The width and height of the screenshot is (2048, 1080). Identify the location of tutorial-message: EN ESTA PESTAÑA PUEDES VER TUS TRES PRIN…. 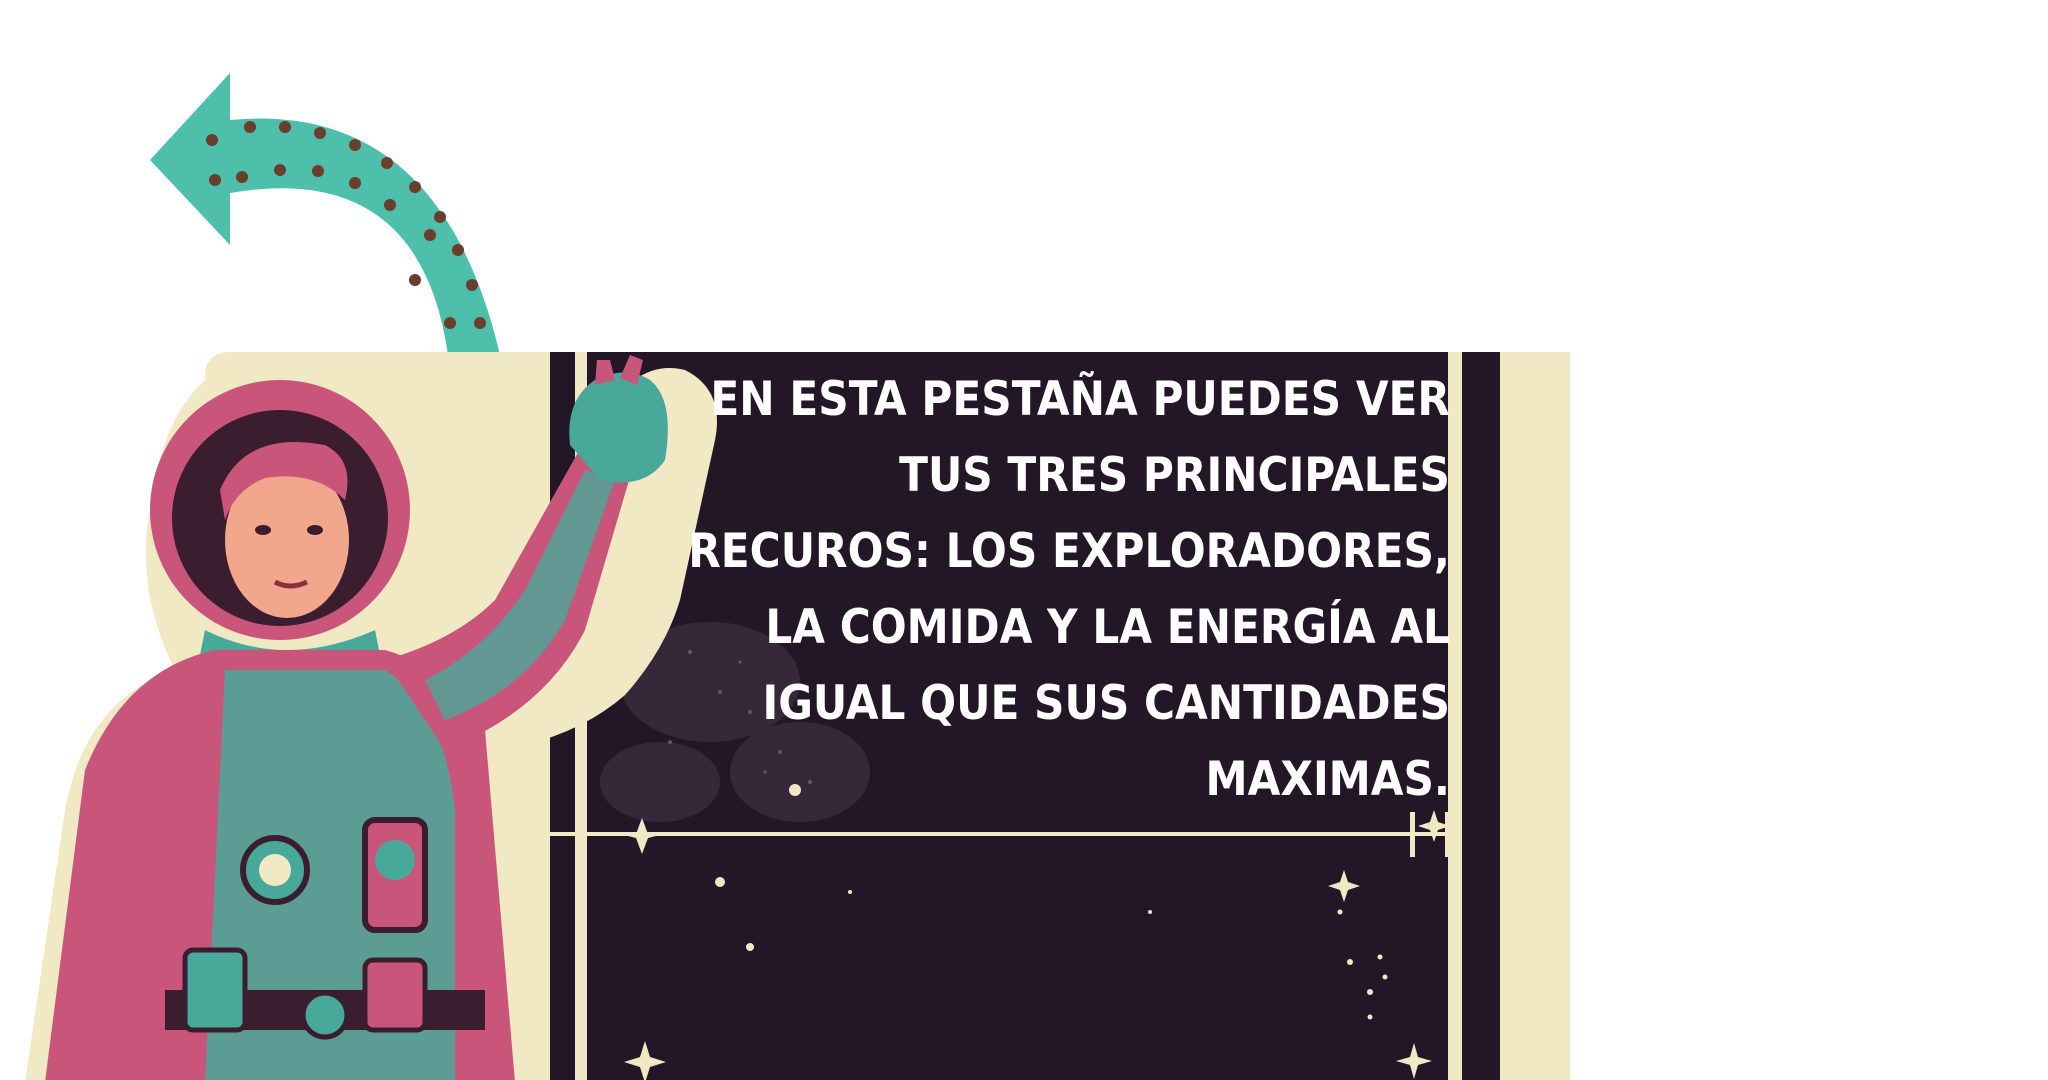
(1069, 589).